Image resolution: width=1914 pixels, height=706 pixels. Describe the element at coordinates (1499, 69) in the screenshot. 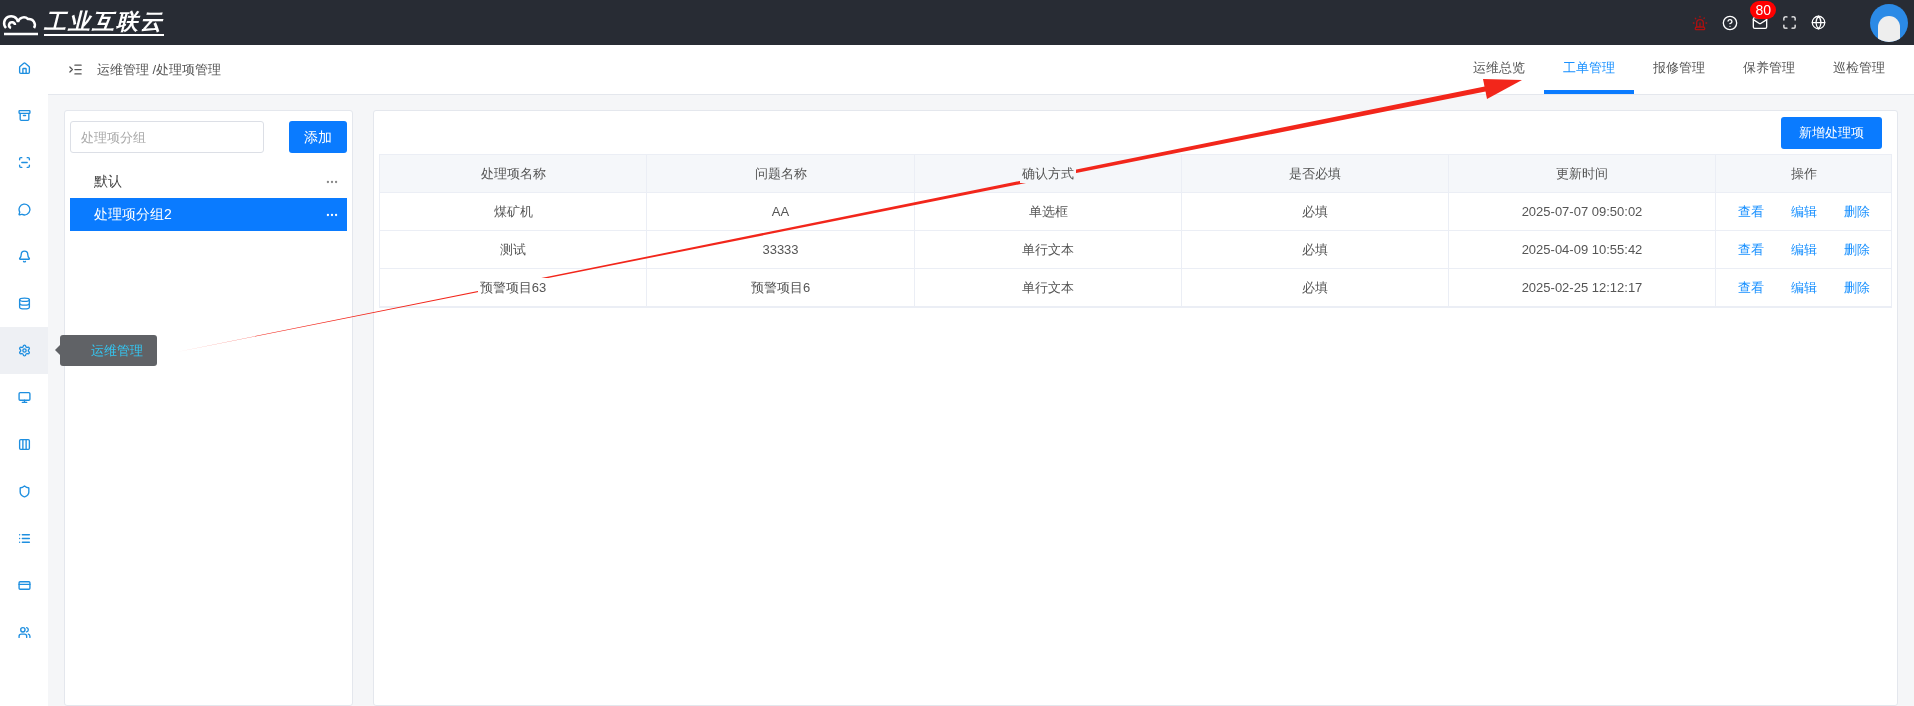

I see `nav-tab: 运维总览` at that location.